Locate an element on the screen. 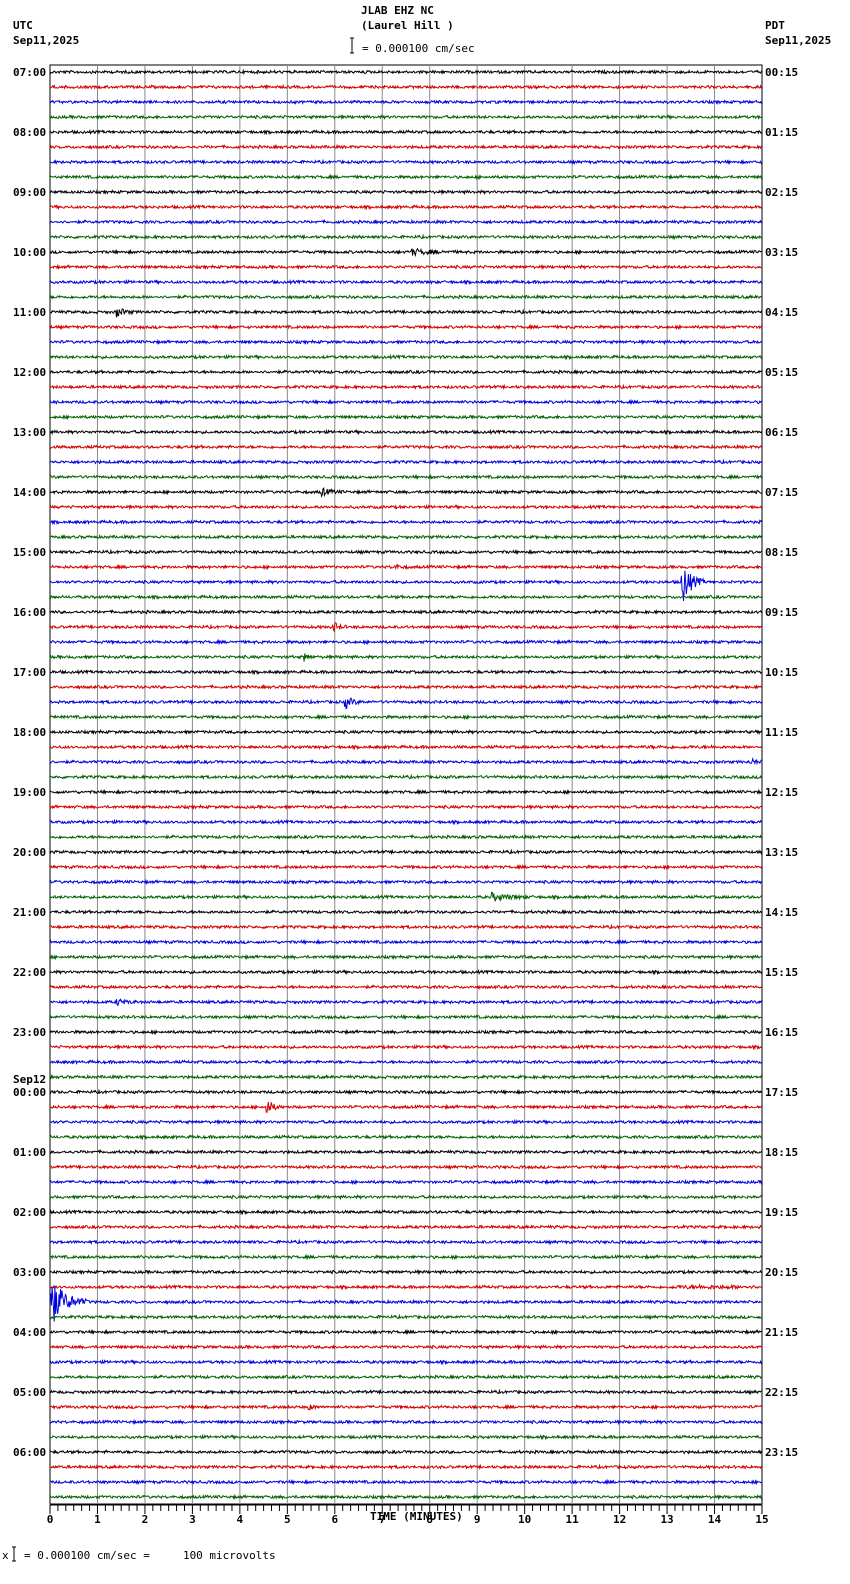 This screenshot has width=850, height=1584. utc-hour-label: 04:00 is located at coordinates (29, 1332).